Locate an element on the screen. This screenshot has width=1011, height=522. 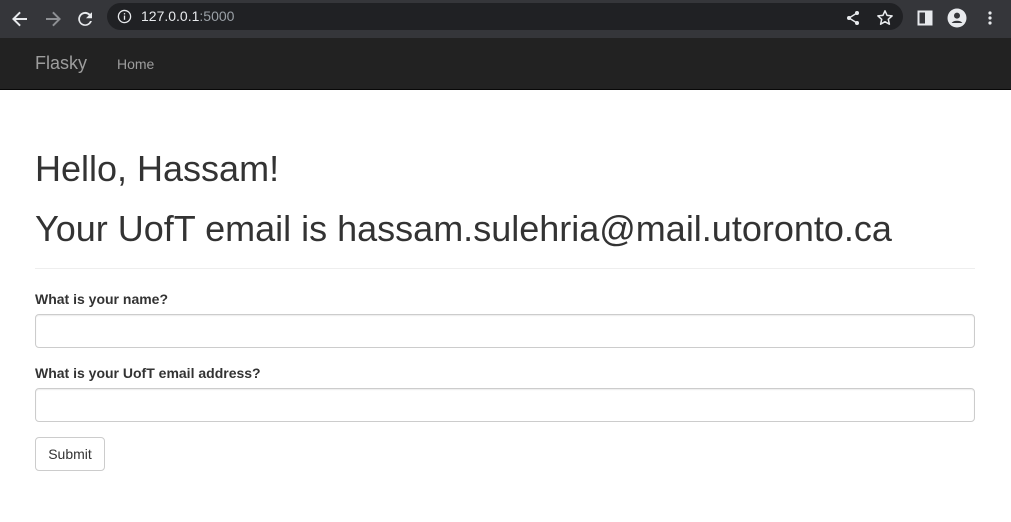
email-field-label: What is your UofT email address? is located at coordinates (148, 373).